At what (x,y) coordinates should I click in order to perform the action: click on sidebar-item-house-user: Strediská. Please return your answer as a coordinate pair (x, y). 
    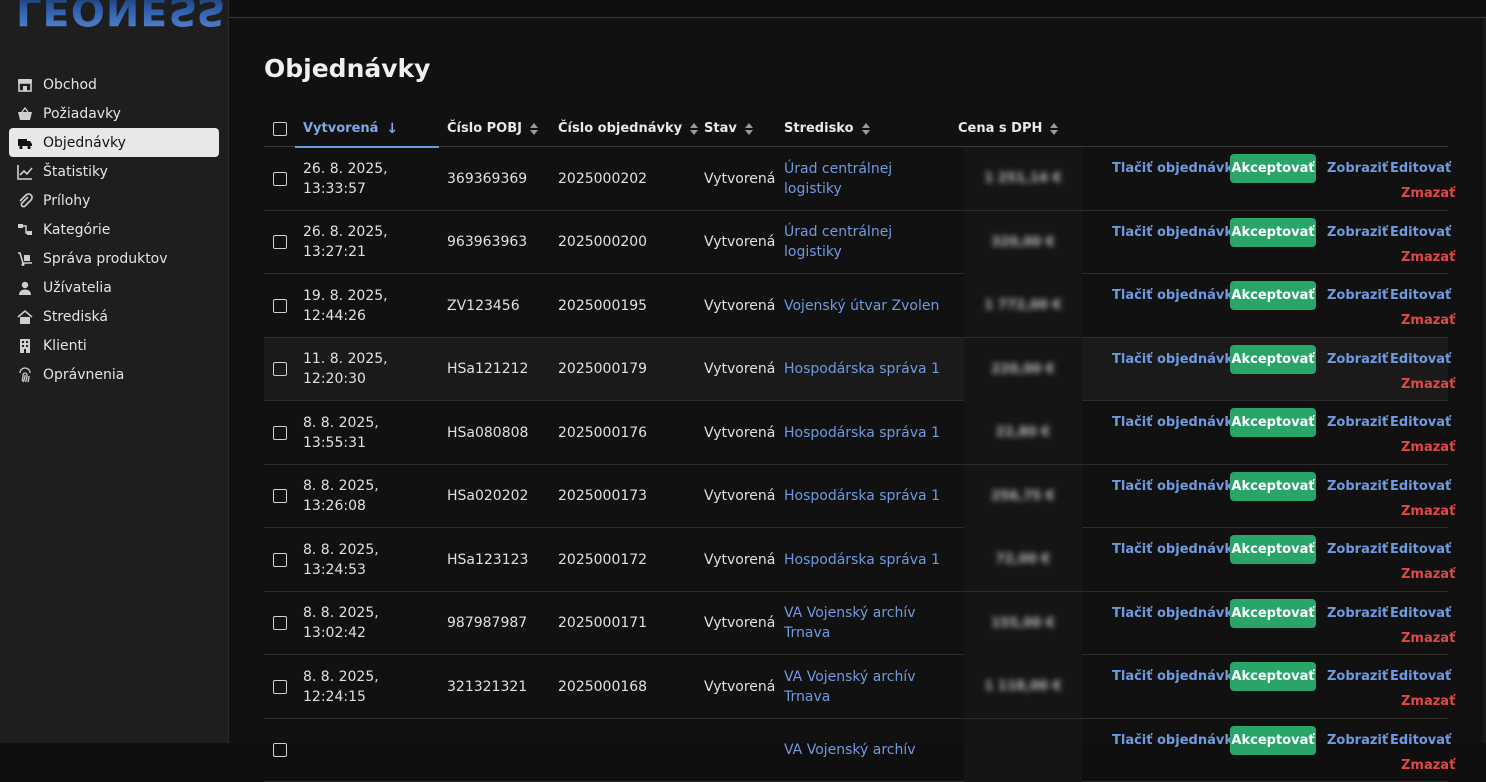
    Looking at the image, I should click on (114, 316).